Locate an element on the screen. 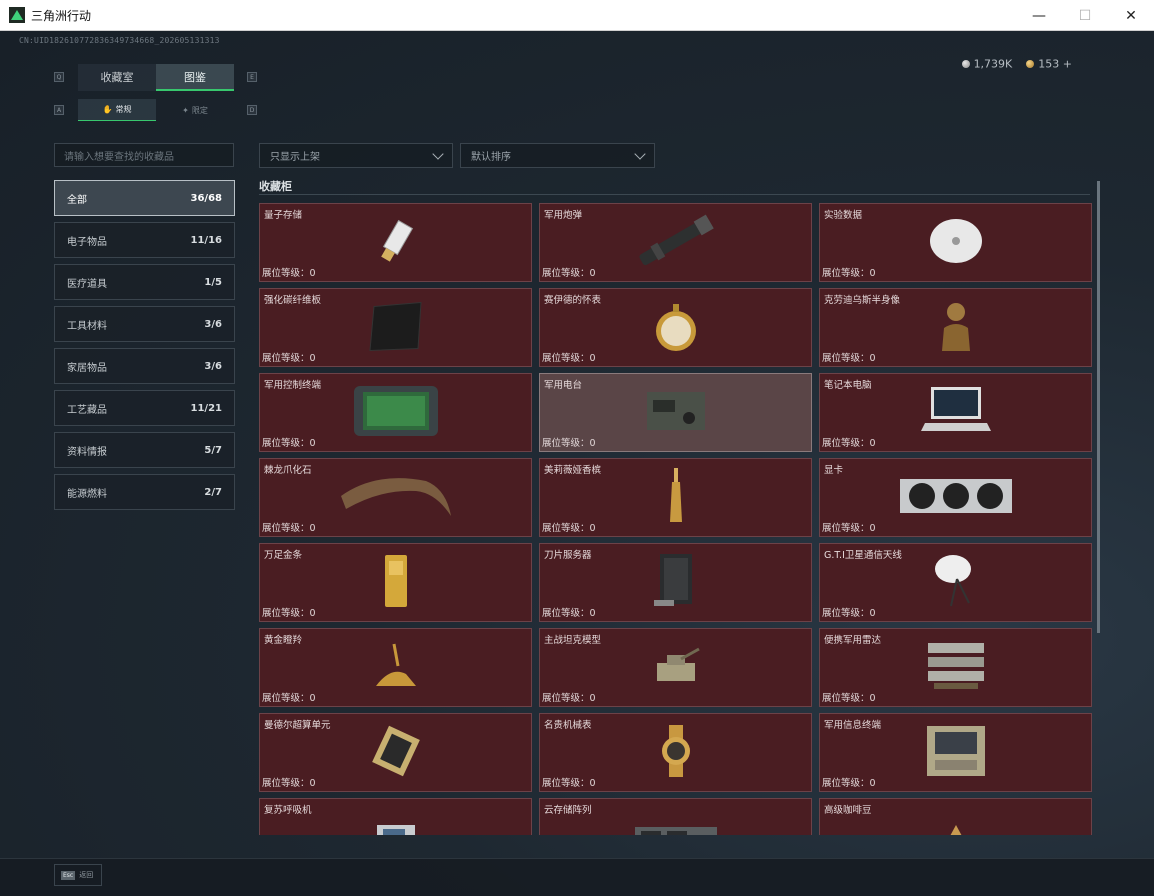 Image resolution: width=1154 pixels, height=896 pixels. item-card: 军用电台 展位等级：0 is located at coordinates (675, 412).